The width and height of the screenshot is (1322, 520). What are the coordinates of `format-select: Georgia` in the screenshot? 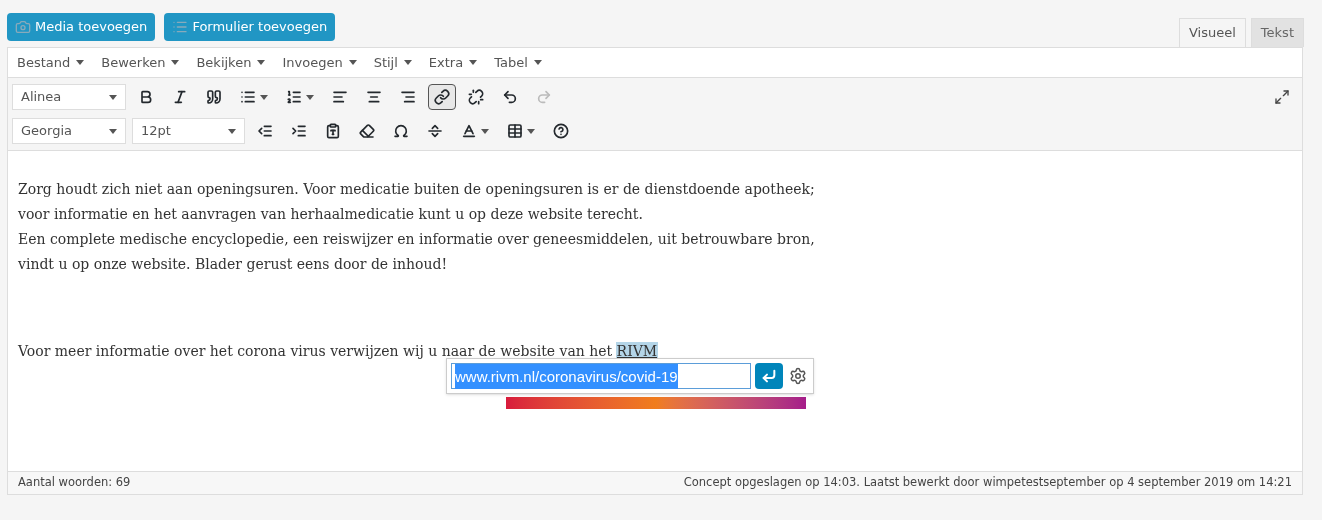 It's located at (69, 131).